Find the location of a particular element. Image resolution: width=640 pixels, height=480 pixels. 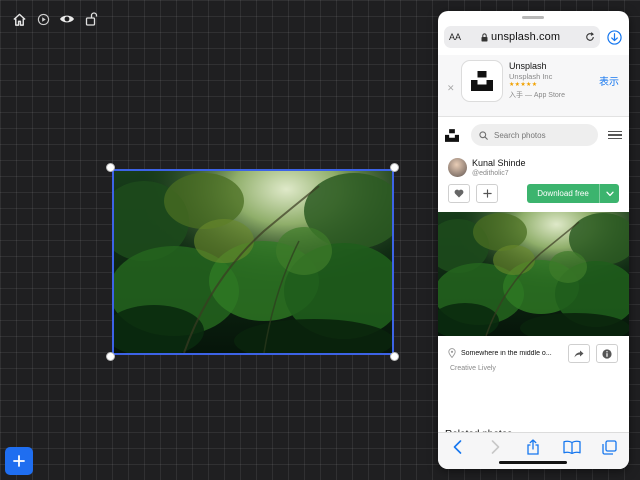

slide-over-grabber is located at coordinates (533, 17).